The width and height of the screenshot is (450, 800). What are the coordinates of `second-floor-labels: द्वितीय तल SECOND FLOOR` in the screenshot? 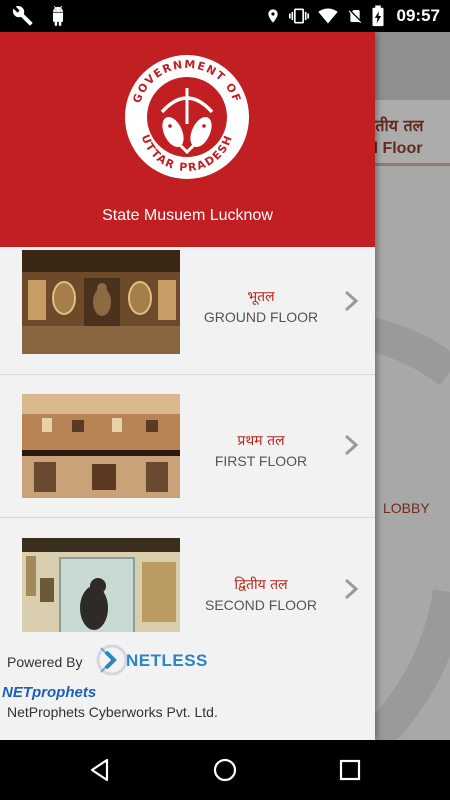 It's located at (261, 594).